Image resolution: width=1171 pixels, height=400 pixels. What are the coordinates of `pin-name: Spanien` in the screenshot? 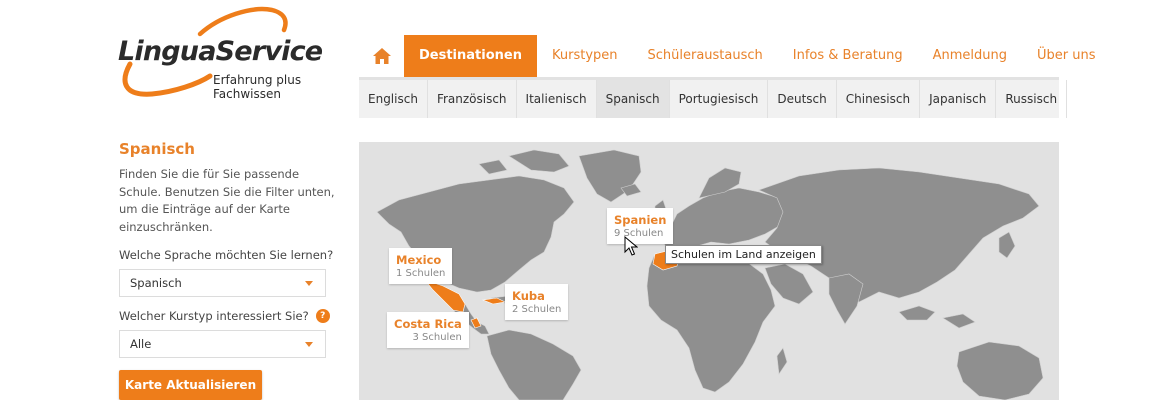 It's located at (640, 220).